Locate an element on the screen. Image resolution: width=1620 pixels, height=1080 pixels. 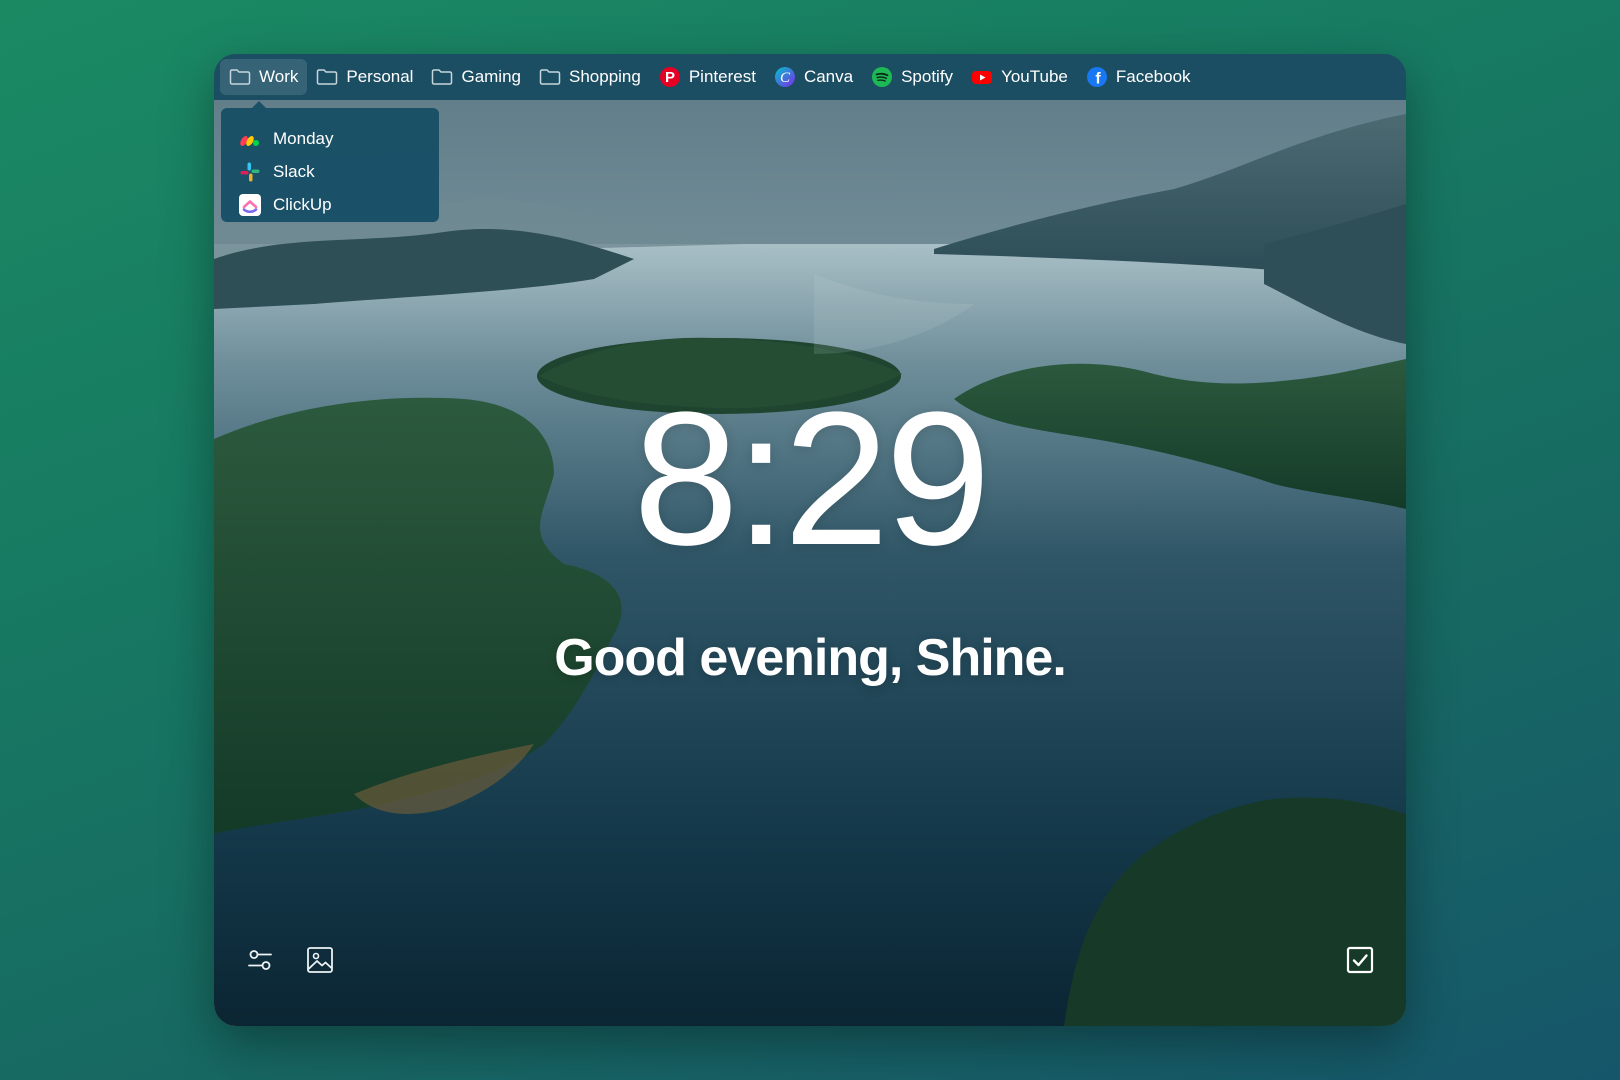
bookmark-folder-gaming: Gaming is located at coordinates (476, 77).